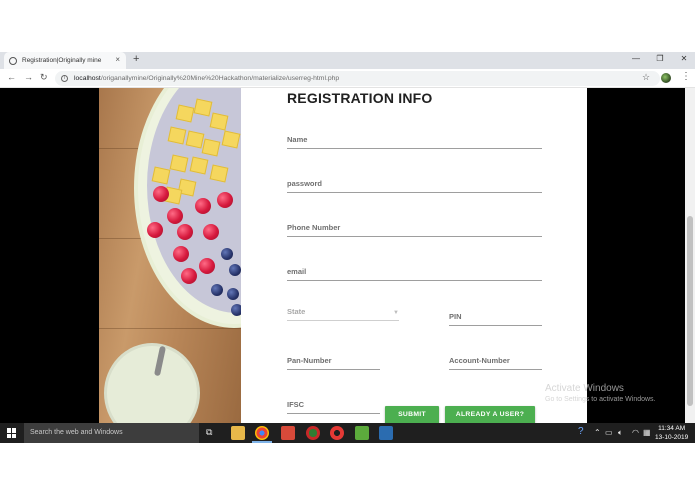 This screenshot has height=494, width=695. I want to click on url-host: localhost, so click(87, 78).